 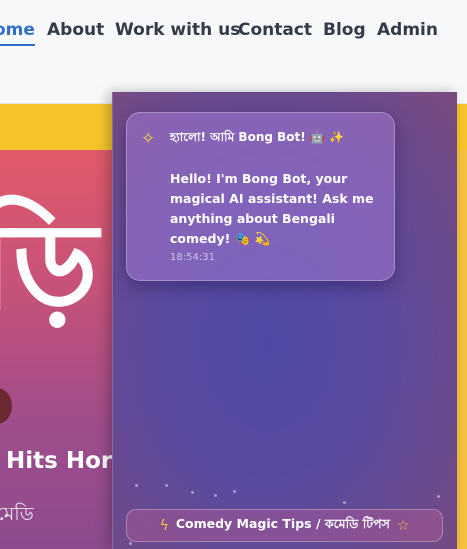 I want to click on lightning-icon: ϟ, so click(x=164, y=525).